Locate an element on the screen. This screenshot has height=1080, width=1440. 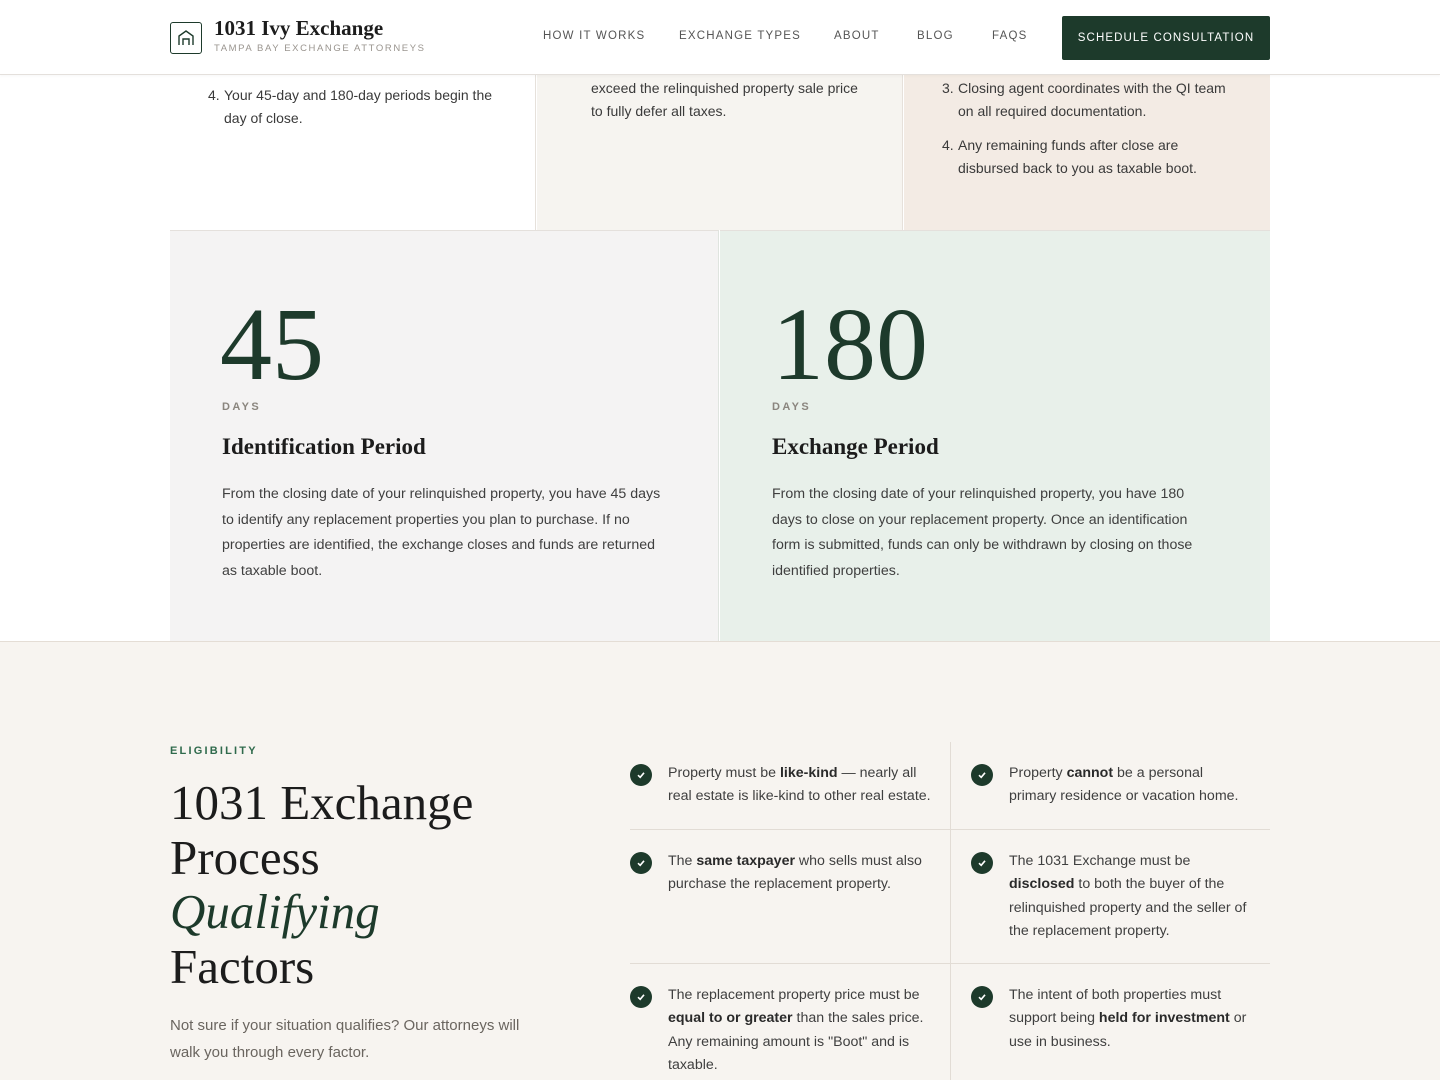
nav-faqs: FAQS is located at coordinates (1009, 36).